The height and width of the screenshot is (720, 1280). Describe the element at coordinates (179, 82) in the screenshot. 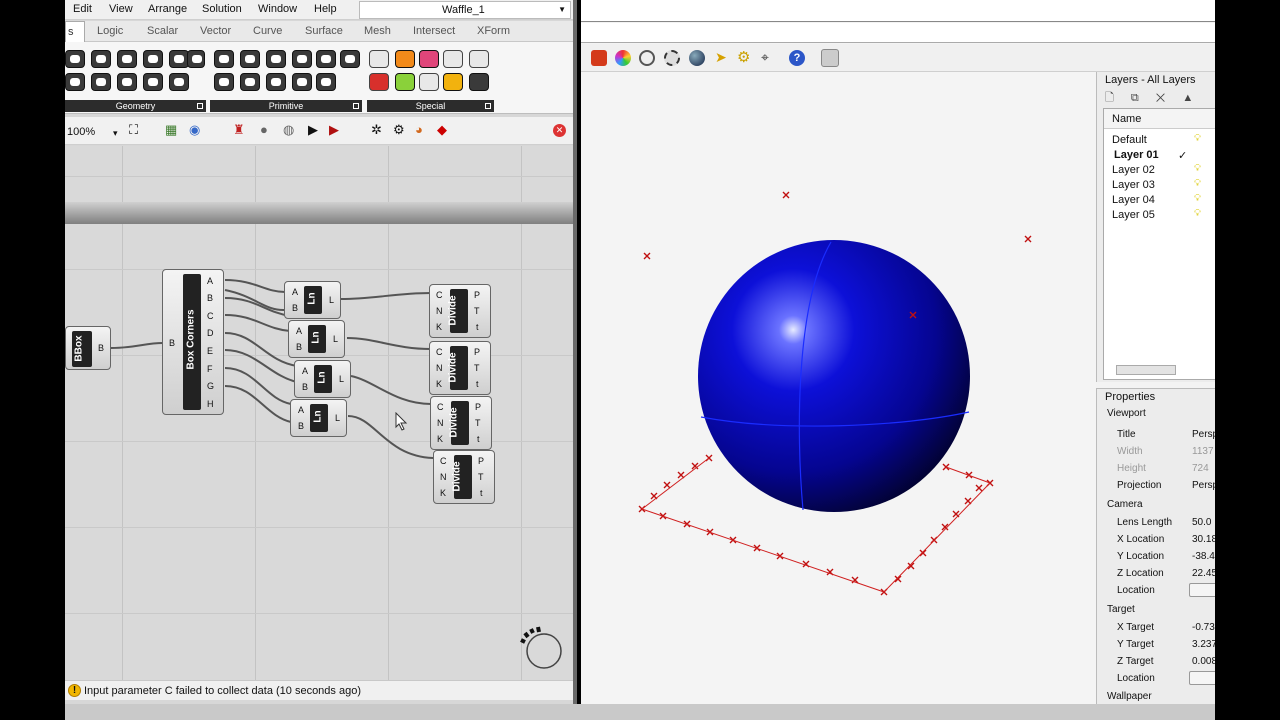

I see `arc-param-icon` at that location.